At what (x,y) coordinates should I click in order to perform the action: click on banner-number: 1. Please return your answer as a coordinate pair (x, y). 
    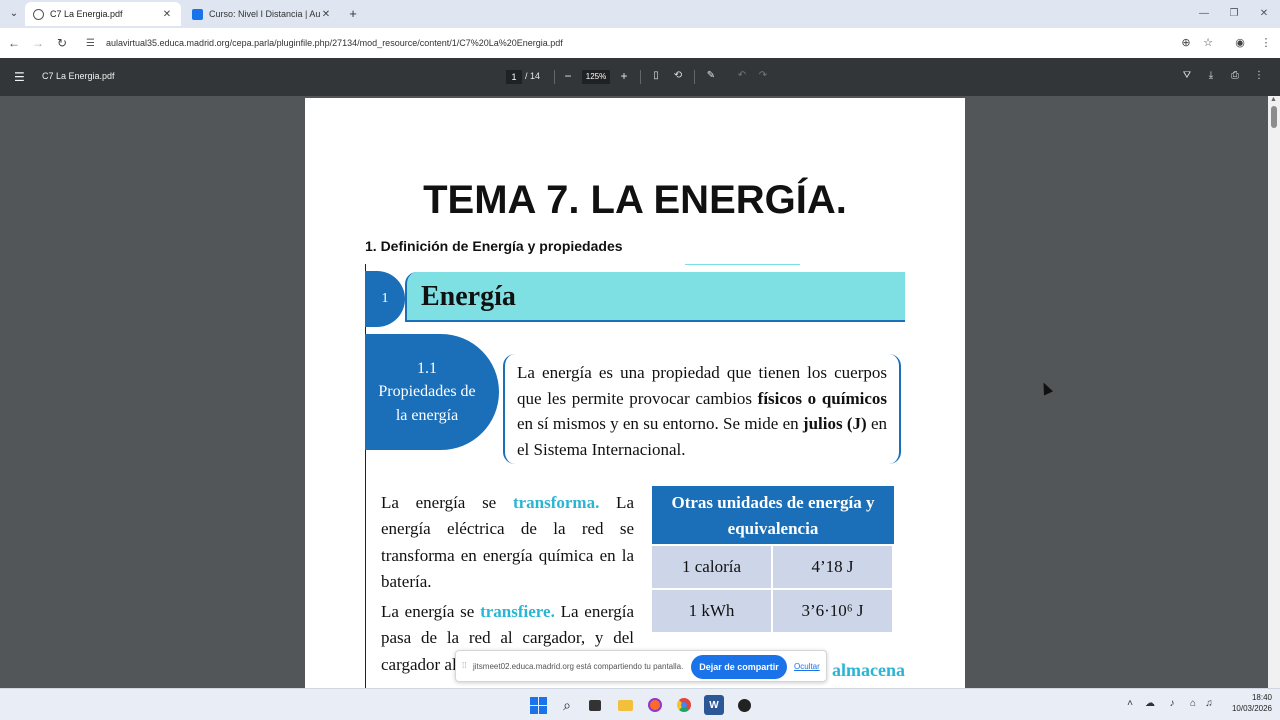
    Looking at the image, I should click on (385, 299).